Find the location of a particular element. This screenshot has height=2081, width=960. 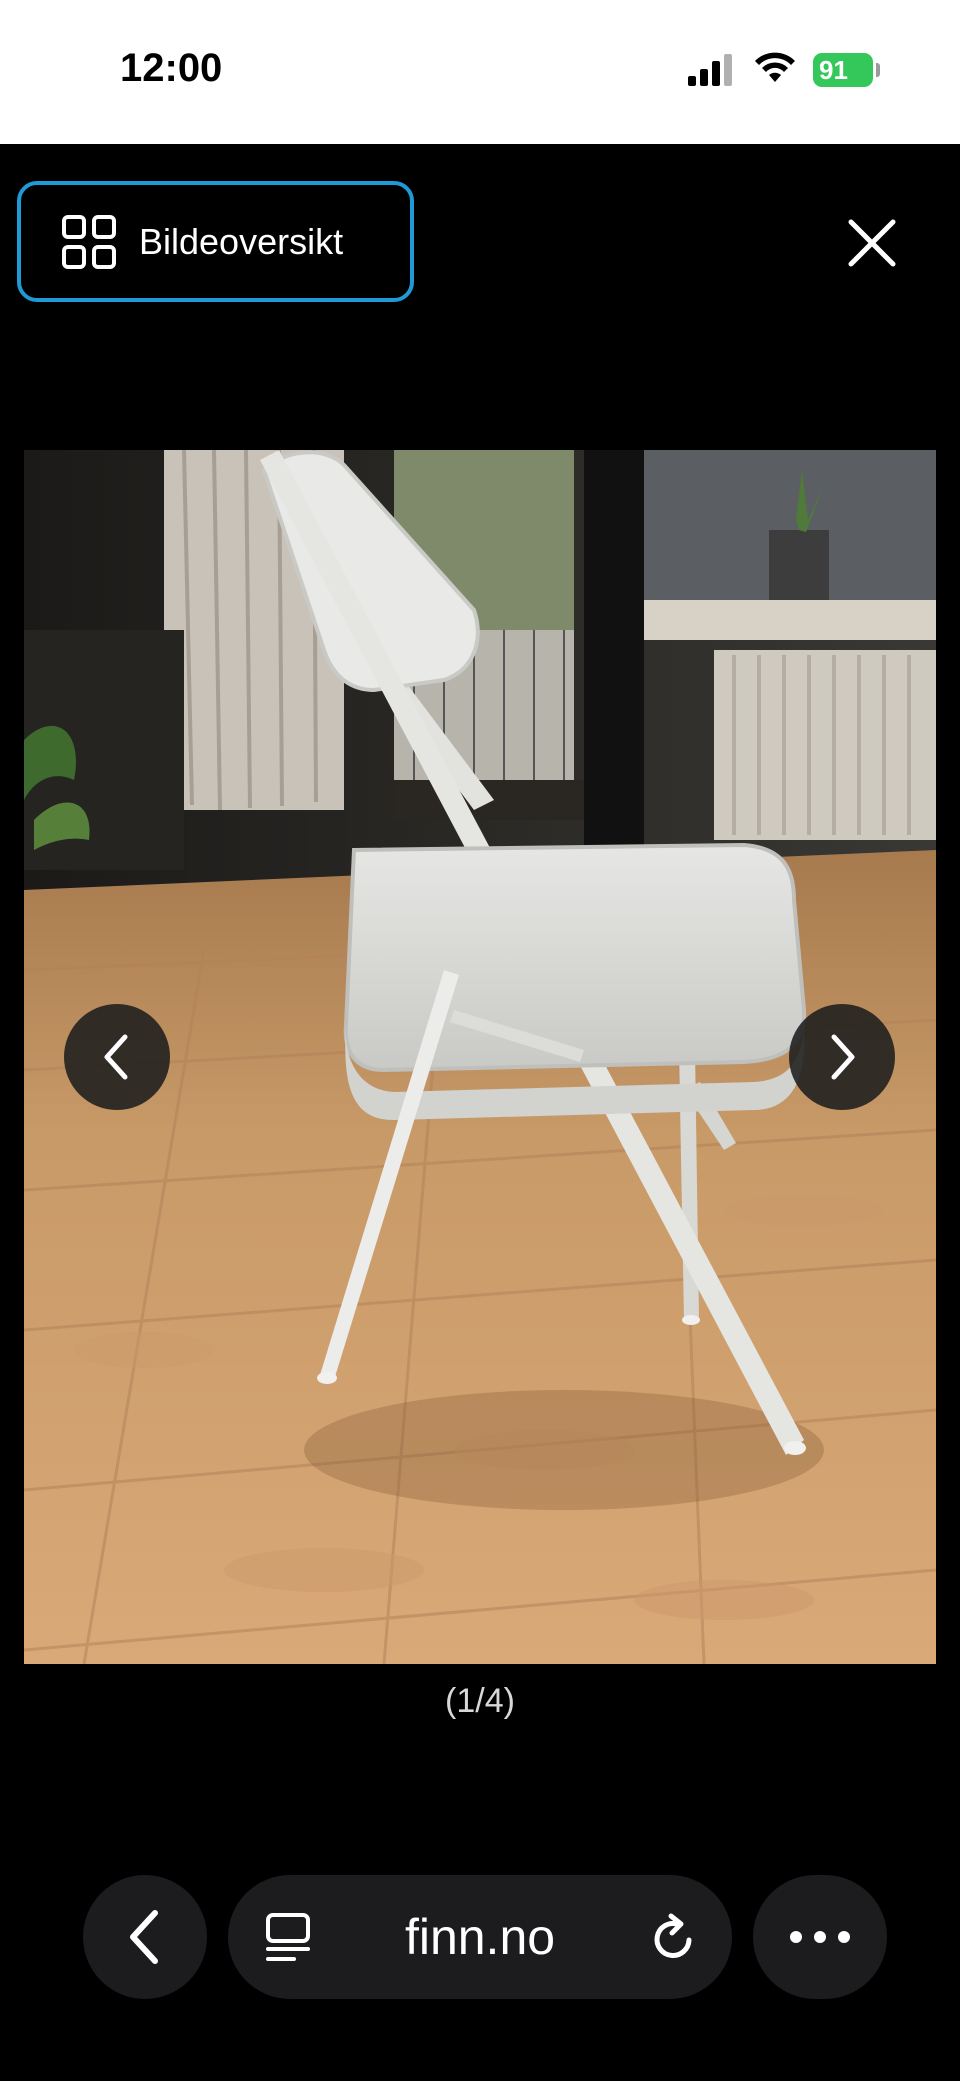

browser-back-button is located at coordinates (145, 1937).